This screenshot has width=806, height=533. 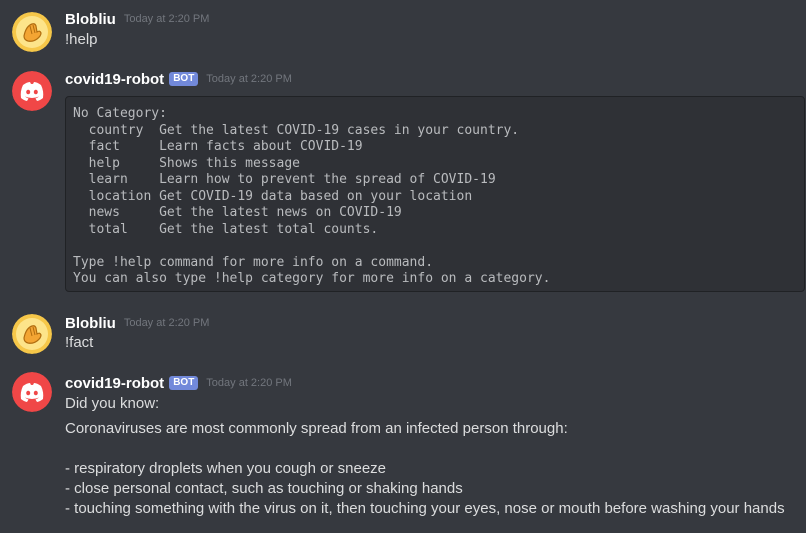 What do you see at coordinates (79, 342) in the screenshot?
I see `message-content: !fact` at bounding box center [79, 342].